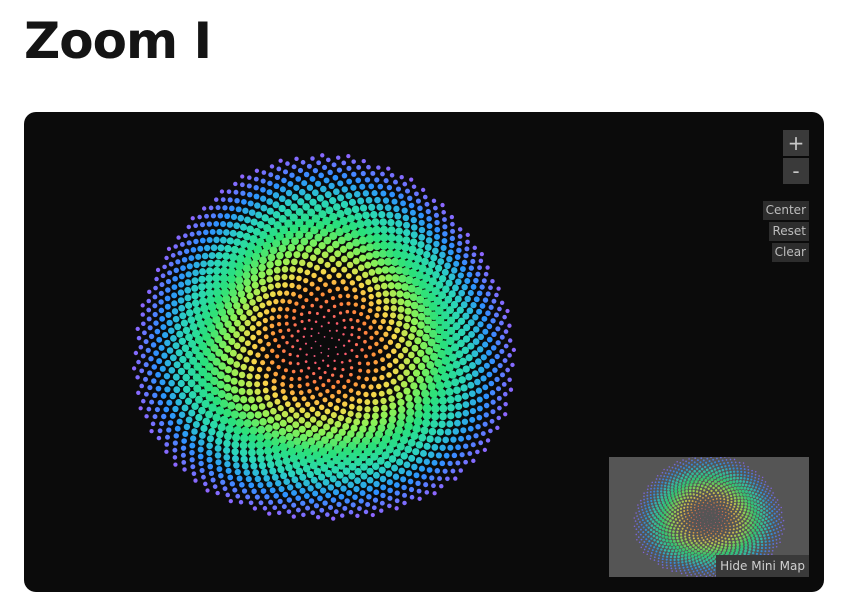  I want to click on zoom-in-button: +, so click(796, 143).